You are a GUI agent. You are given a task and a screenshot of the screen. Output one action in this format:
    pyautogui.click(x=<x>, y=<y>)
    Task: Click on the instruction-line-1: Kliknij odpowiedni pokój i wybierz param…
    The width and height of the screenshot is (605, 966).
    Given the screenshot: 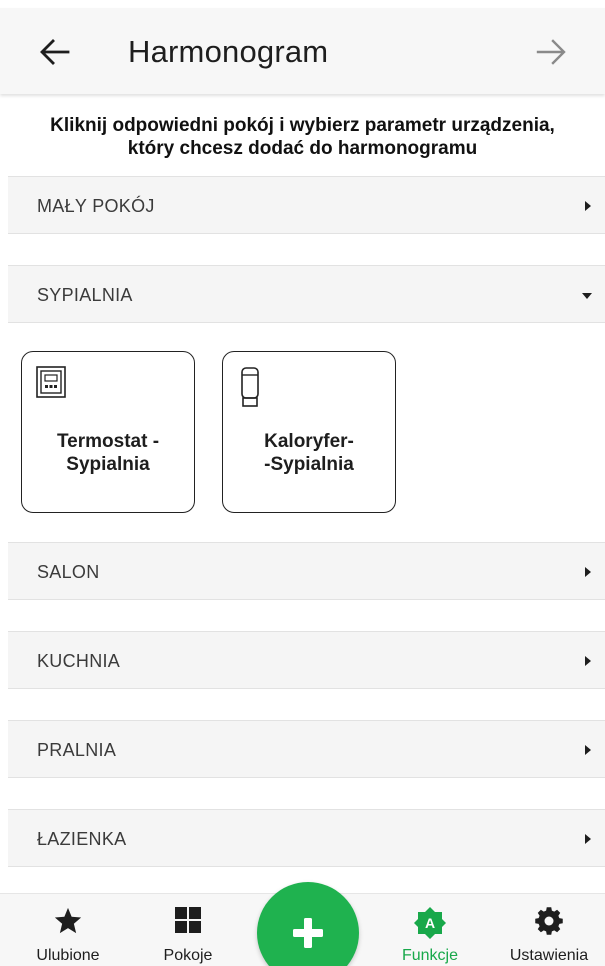 What is the action you would take?
    pyautogui.click(x=302, y=125)
    